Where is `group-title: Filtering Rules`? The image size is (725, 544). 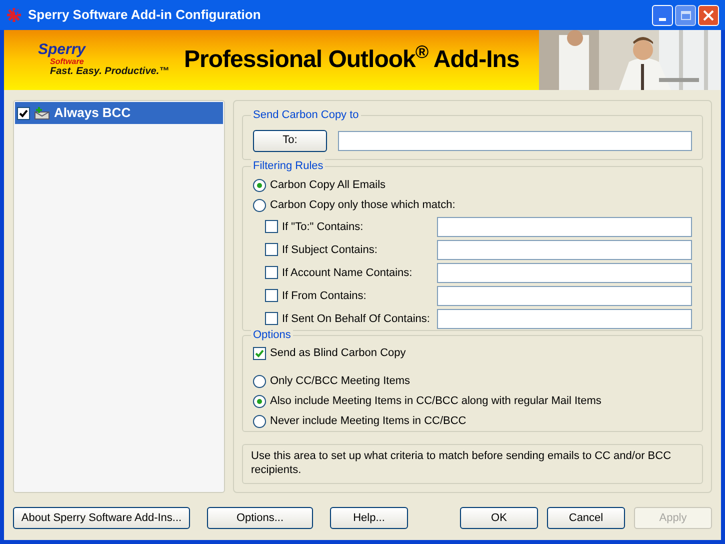 group-title: Filtering Rules is located at coordinates (288, 166).